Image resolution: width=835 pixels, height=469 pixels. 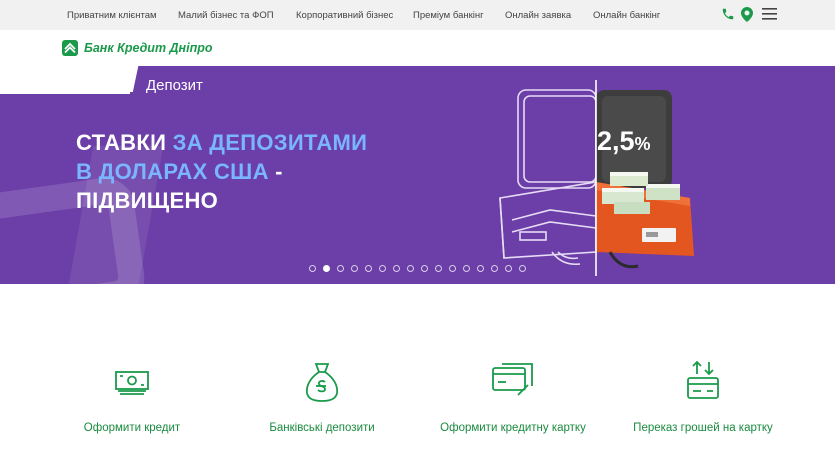 What do you see at coordinates (728, 14) in the screenshot?
I see `phone-icon` at bounding box center [728, 14].